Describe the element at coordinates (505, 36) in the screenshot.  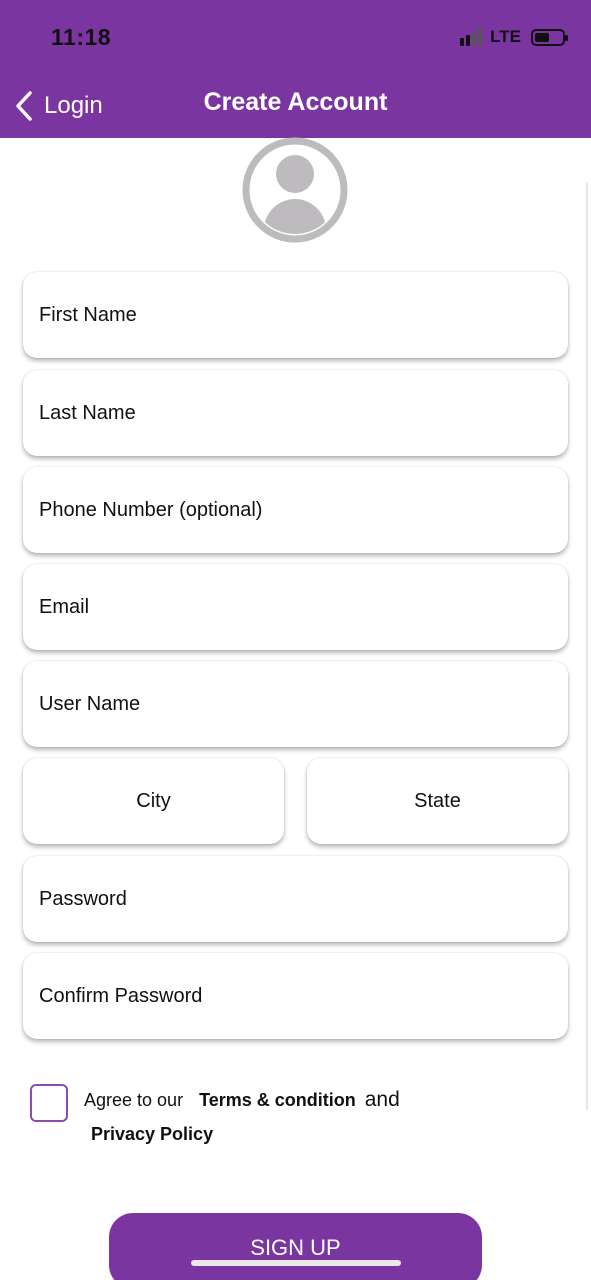
I see `network-type: LTE` at that location.